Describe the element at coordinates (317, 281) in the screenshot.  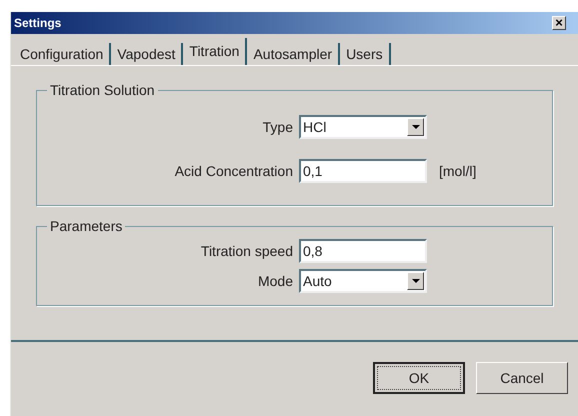
I see `dropdown-value: Auto` at that location.